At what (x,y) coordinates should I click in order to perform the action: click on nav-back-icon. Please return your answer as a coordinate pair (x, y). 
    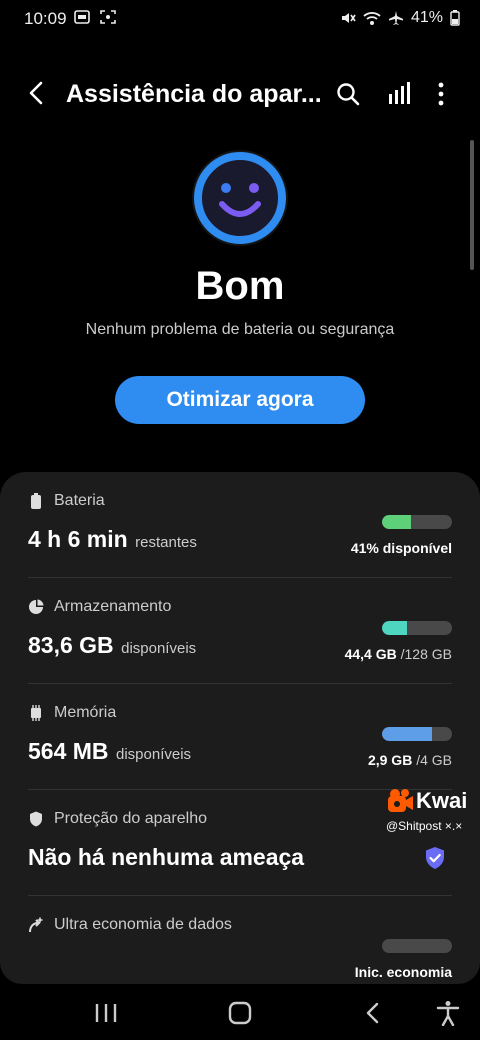
    Looking at the image, I should click on (374, 1013).